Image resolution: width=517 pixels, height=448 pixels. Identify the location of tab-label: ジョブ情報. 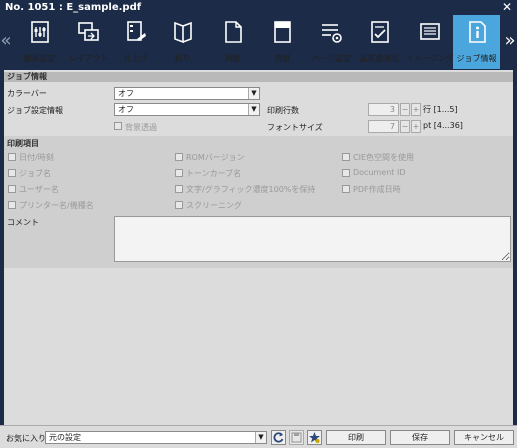
(476, 58).